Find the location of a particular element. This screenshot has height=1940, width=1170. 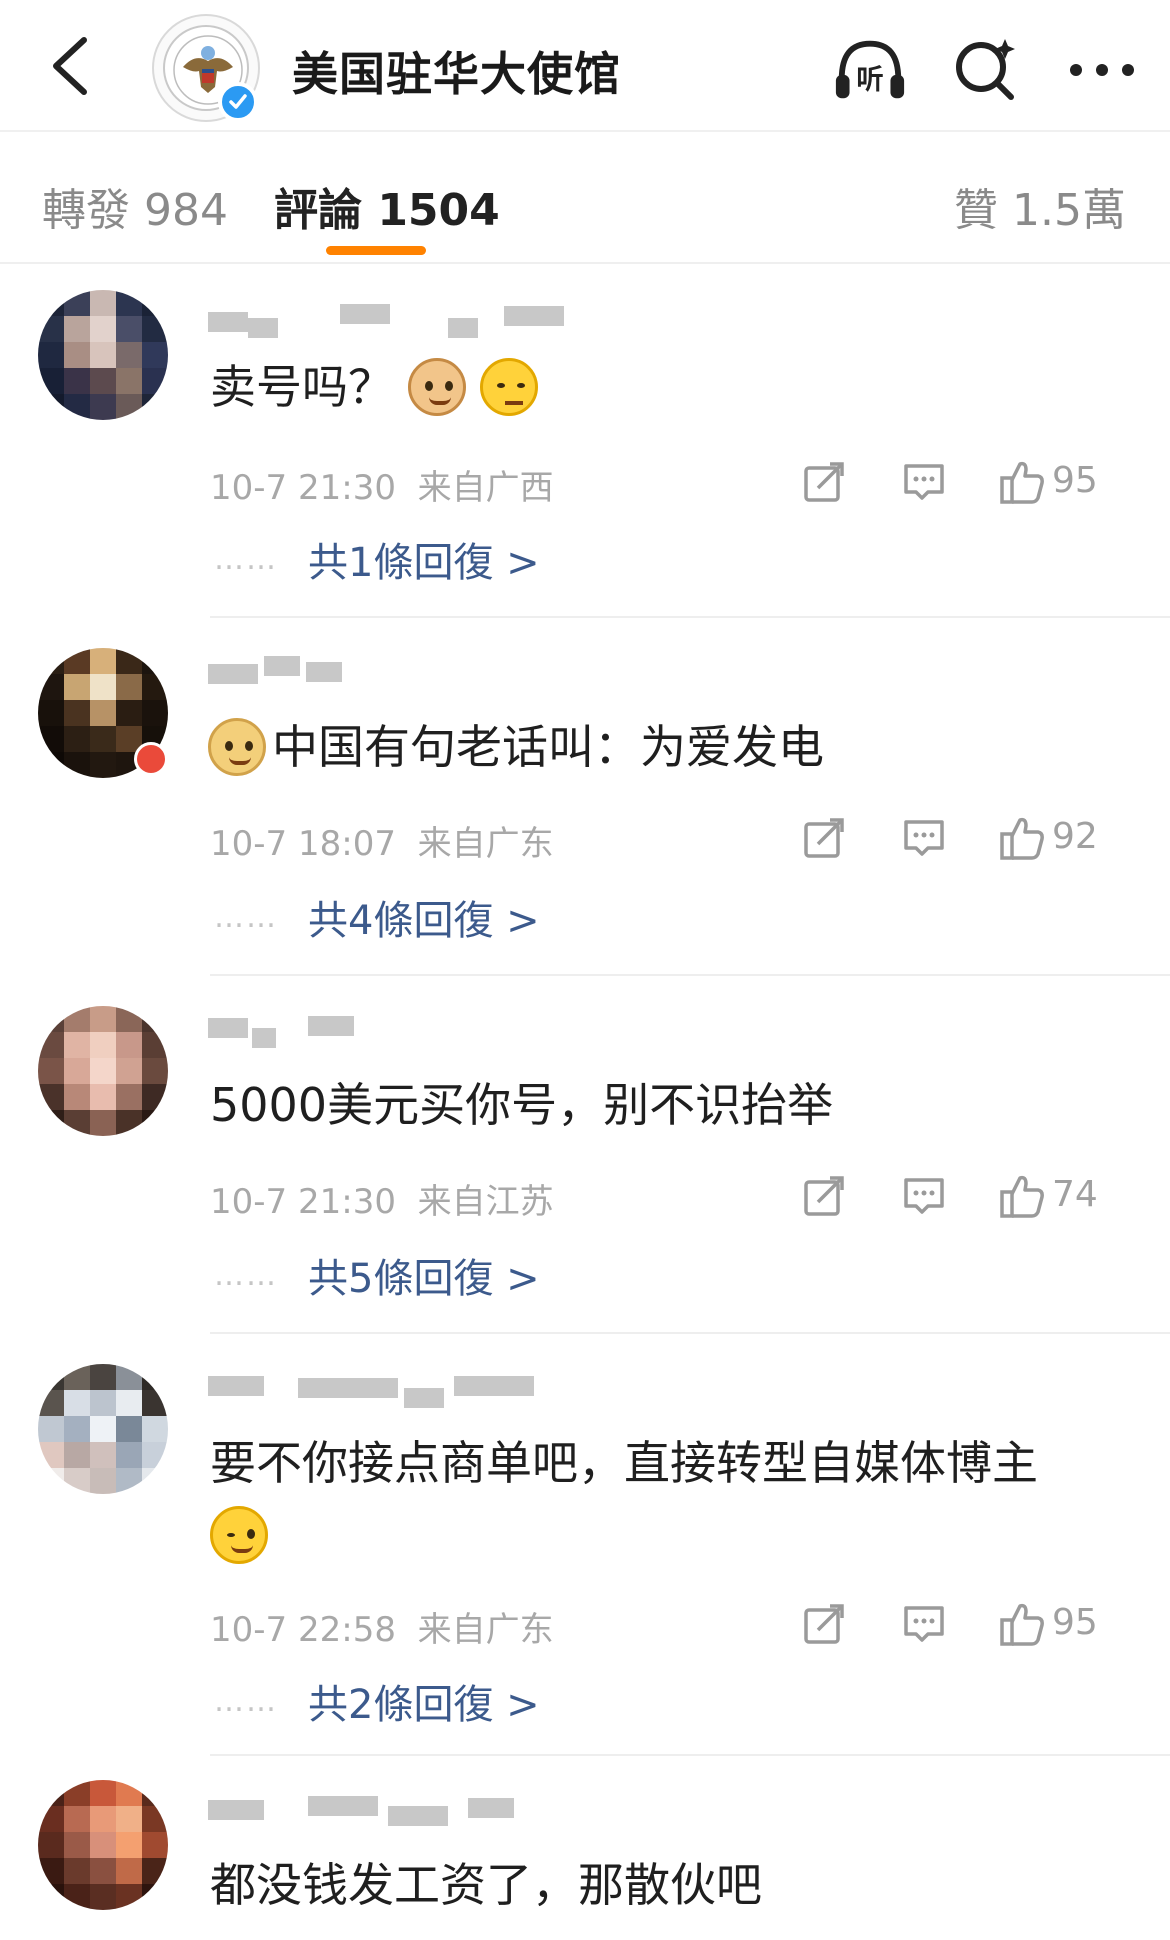

view-replies-link: …… 共2條回復 > is located at coordinates (377, 1701).